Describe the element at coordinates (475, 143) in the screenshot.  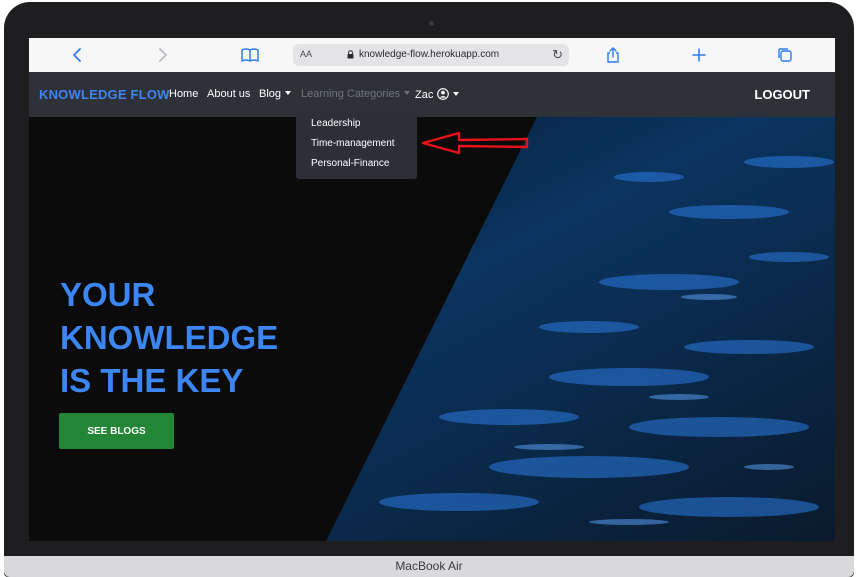
I see `annotation-arrow-icon` at that location.